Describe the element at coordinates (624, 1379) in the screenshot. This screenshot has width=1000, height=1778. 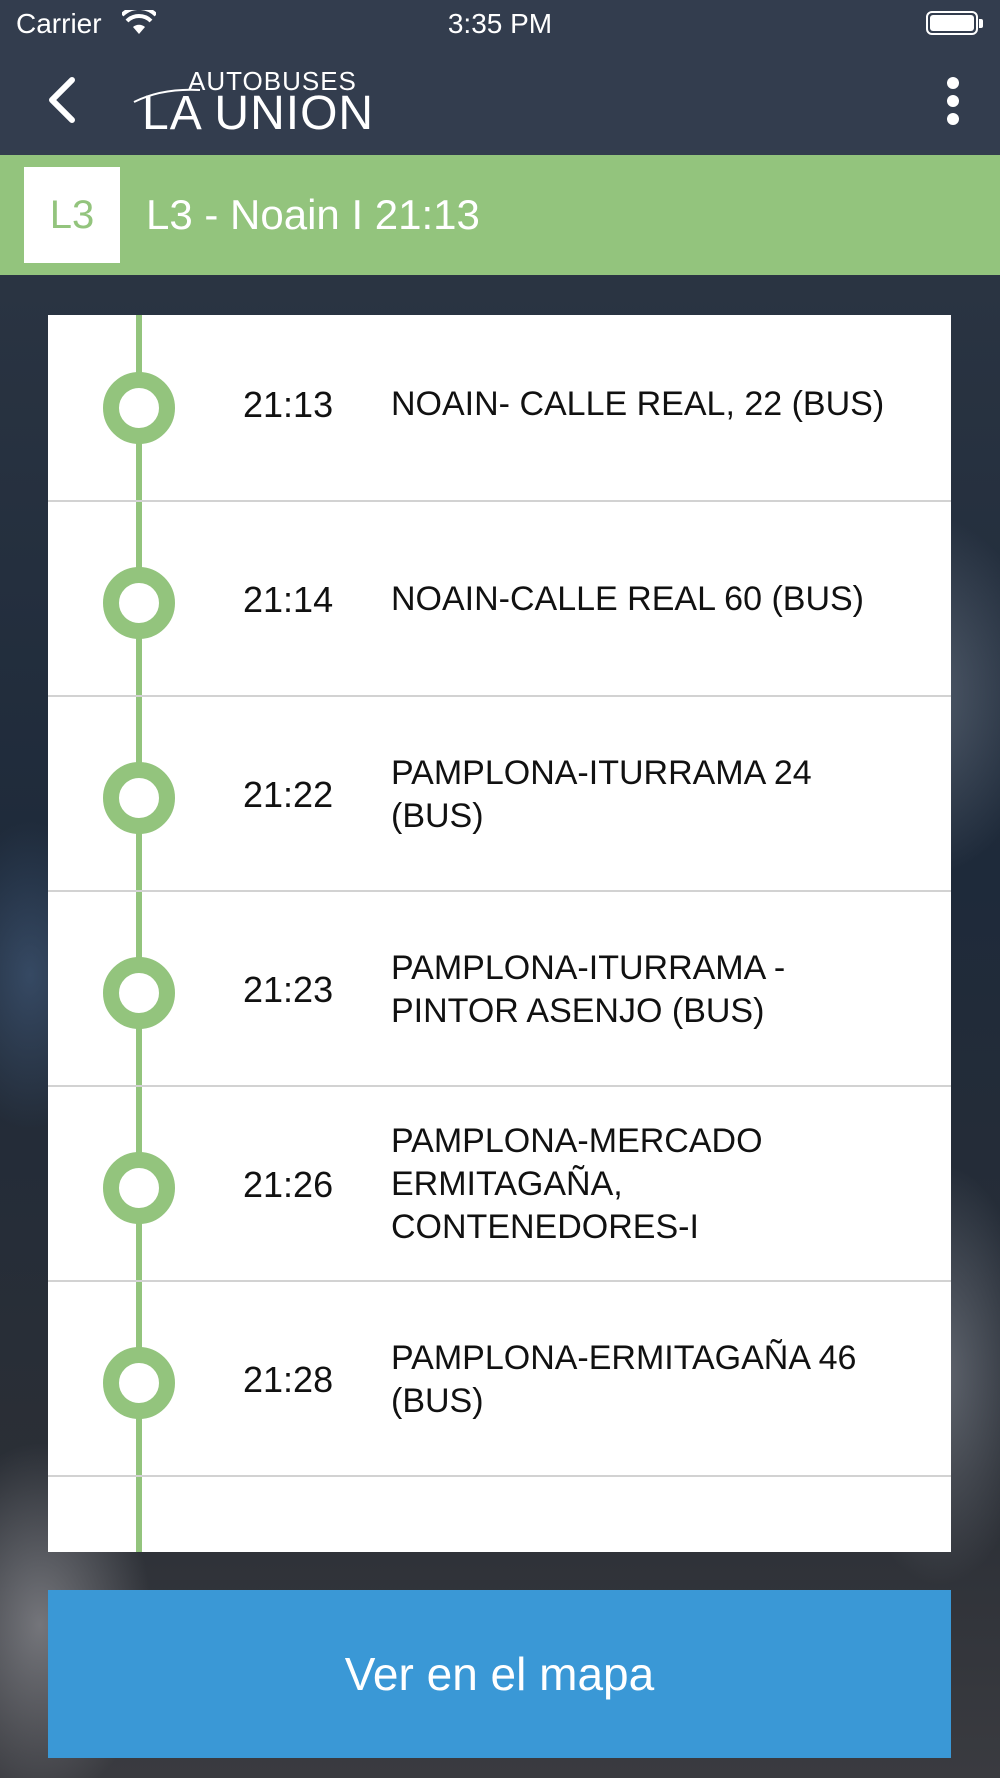
I see `stop-name: PAMPLONA-ERMITAGAÑA 46 (BUS)` at that location.